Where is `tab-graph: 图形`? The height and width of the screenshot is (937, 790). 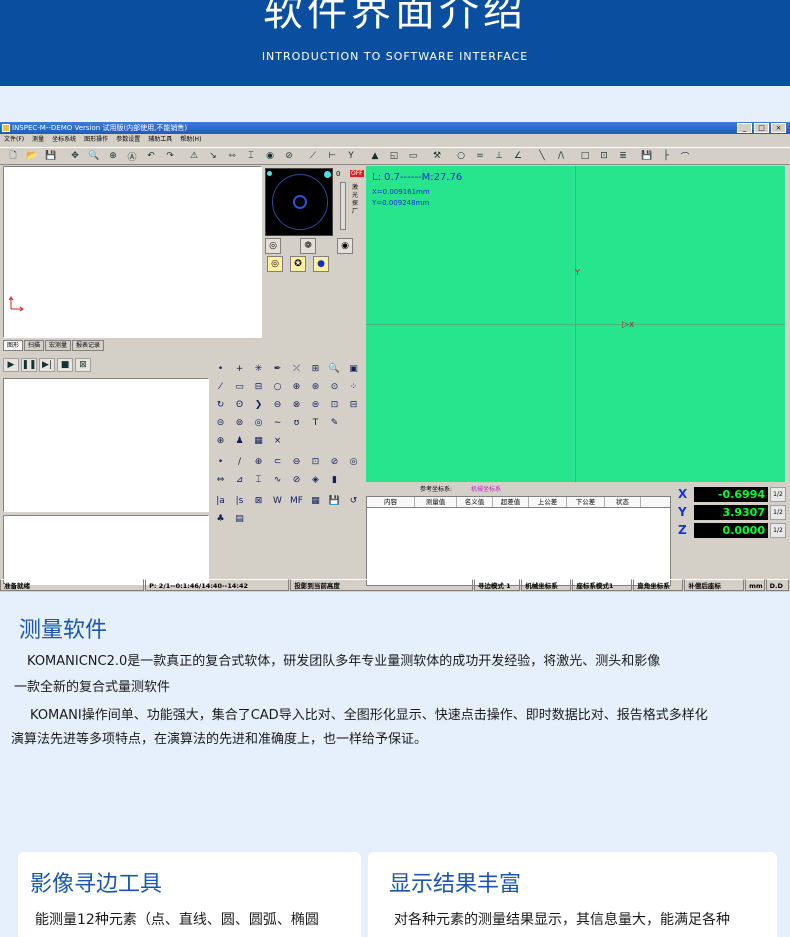 tab-graph: 图形 is located at coordinates (13, 345).